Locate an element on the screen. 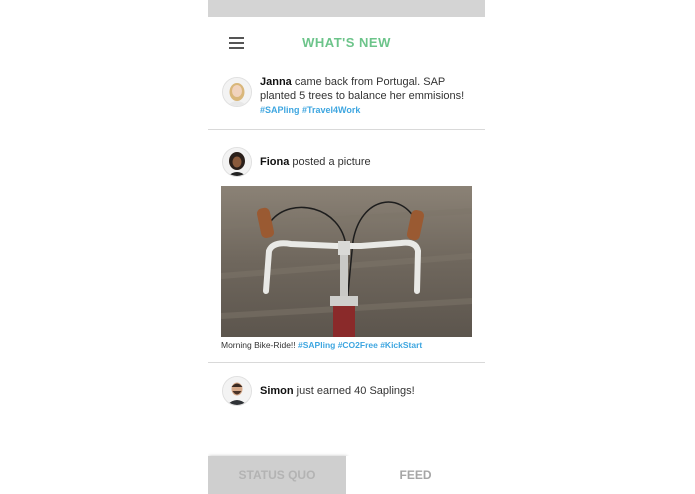 This screenshot has height=494, width=695. post-text-simon: Simon just earned 40 Saplings! is located at coordinates (370, 391).